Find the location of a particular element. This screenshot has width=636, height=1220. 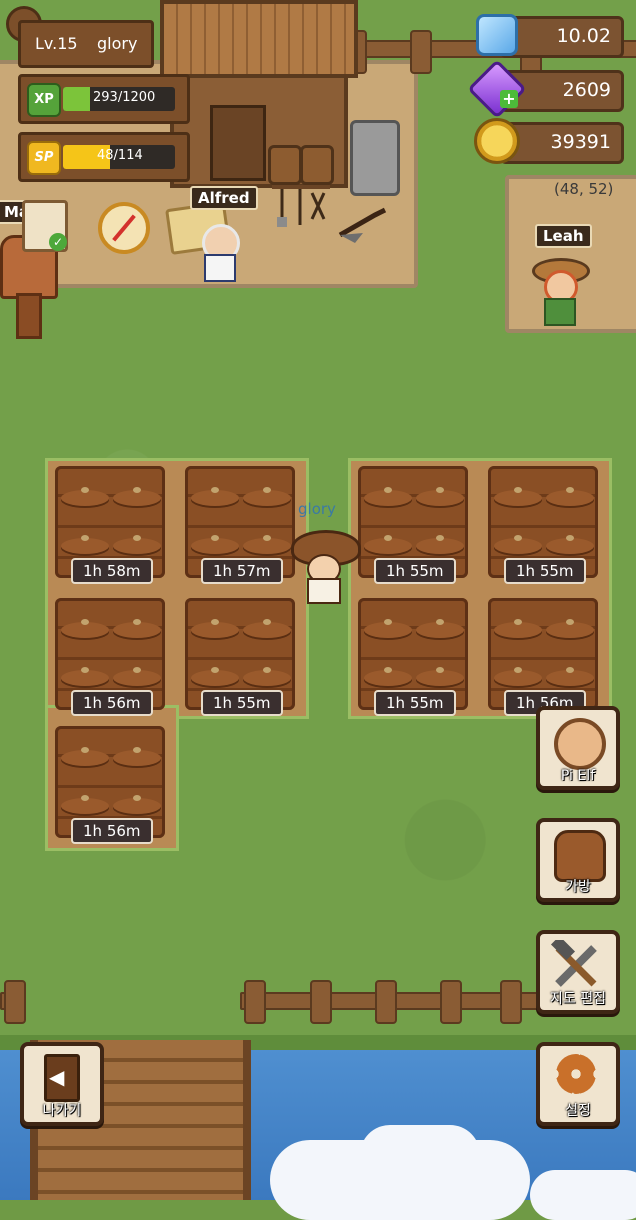

bag-button: 가방 is located at coordinates (578, 860).